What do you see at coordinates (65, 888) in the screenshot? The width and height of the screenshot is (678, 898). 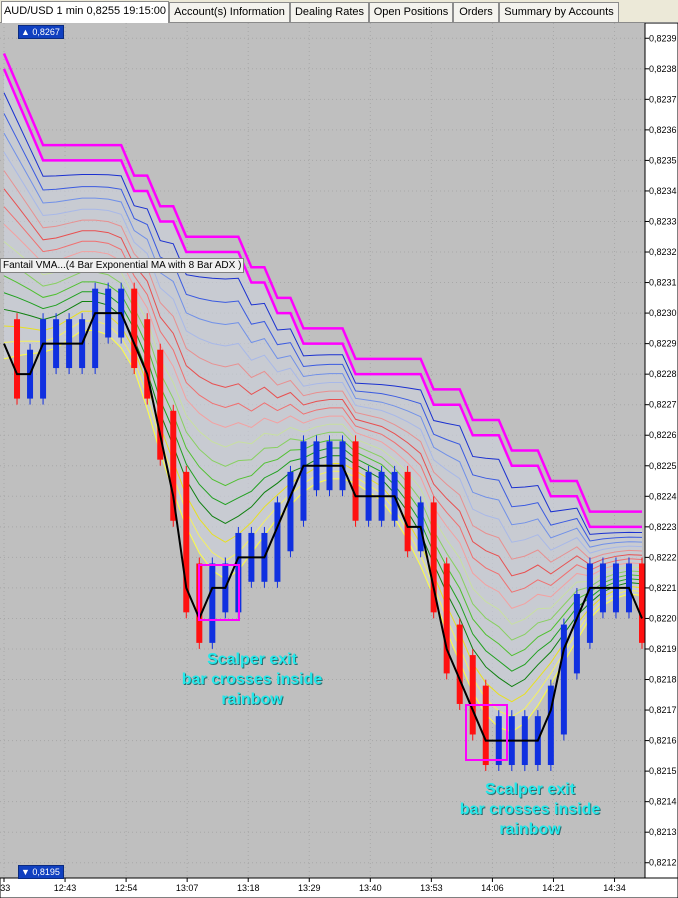 I see `x-tick-label: 12:43` at bounding box center [65, 888].